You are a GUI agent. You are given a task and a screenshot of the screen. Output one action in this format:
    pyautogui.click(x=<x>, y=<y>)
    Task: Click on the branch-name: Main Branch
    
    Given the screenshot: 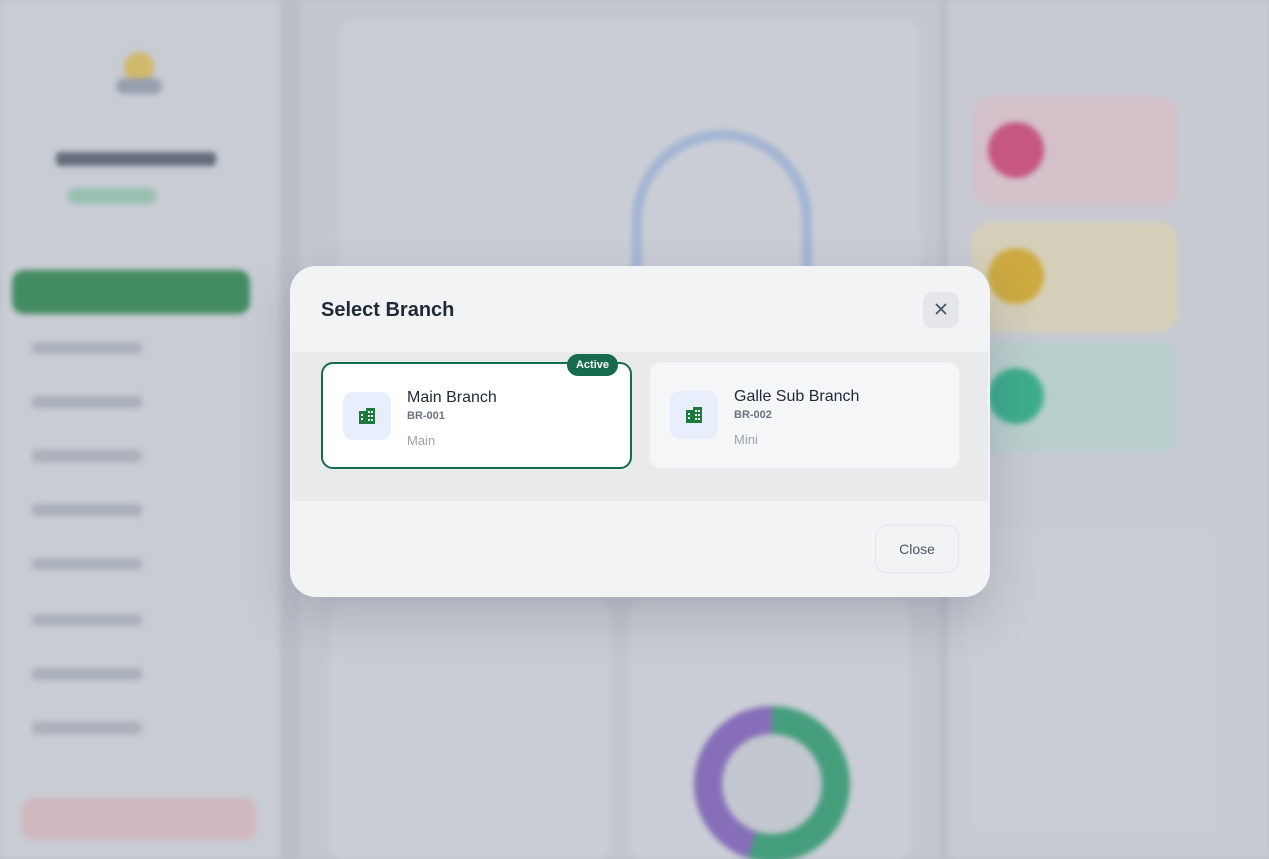 What is the action you would take?
    pyautogui.click(x=452, y=397)
    